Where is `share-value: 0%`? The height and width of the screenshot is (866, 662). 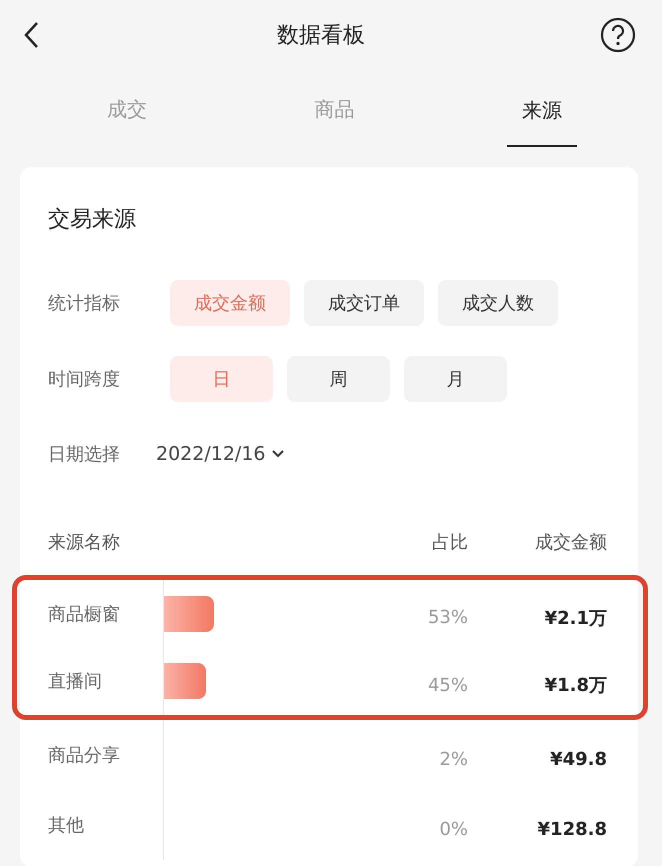 share-value: 0% is located at coordinates (453, 829).